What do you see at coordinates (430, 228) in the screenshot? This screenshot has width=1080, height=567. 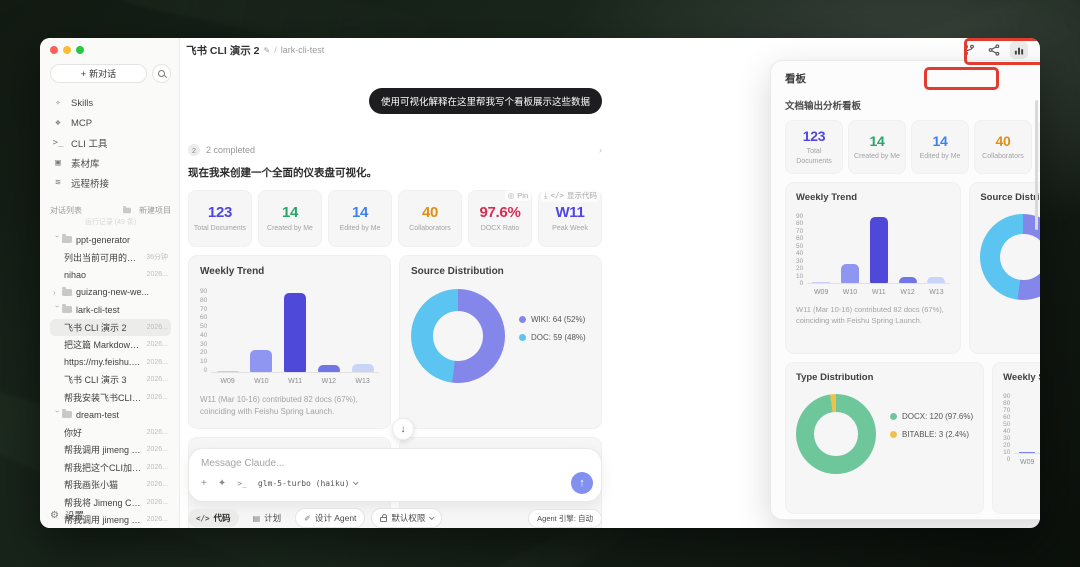 I see `stat-label: Collaborators` at bounding box center [430, 228].